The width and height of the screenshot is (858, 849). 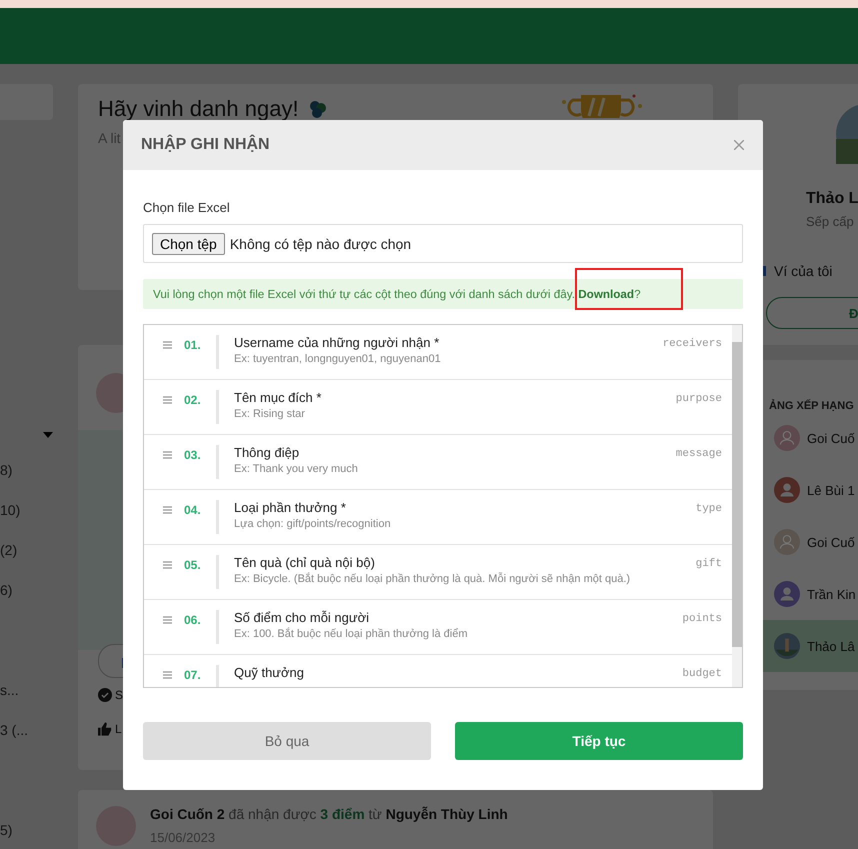 What do you see at coordinates (702, 674) in the screenshot?
I see `column-key: budget` at bounding box center [702, 674].